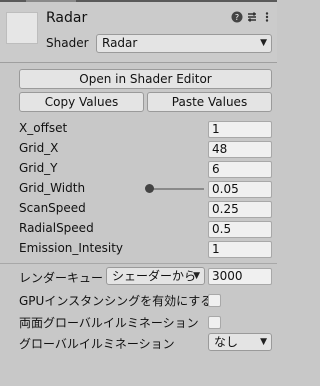 The image size is (320, 386). Describe the element at coordinates (214, 300) in the screenshot. I see `gpu-instancing-checkbox` at that location.